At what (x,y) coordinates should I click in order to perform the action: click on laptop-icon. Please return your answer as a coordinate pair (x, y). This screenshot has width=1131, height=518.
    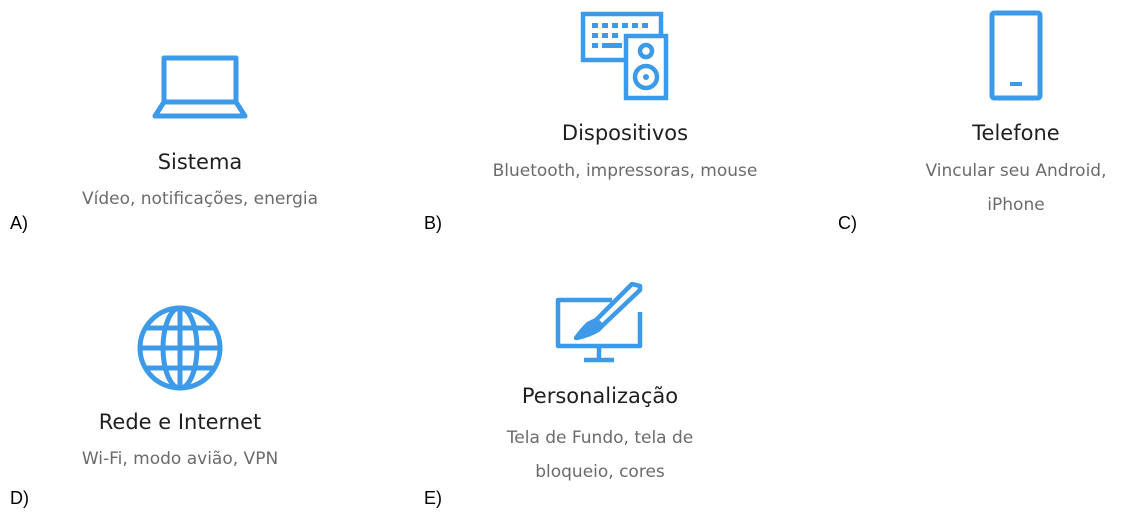
    Looking at the image, I should click on (200, 87).